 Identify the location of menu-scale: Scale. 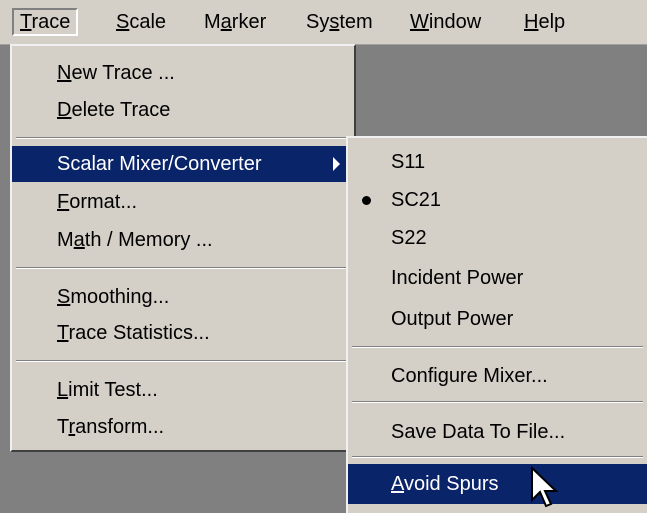
(141, 22).